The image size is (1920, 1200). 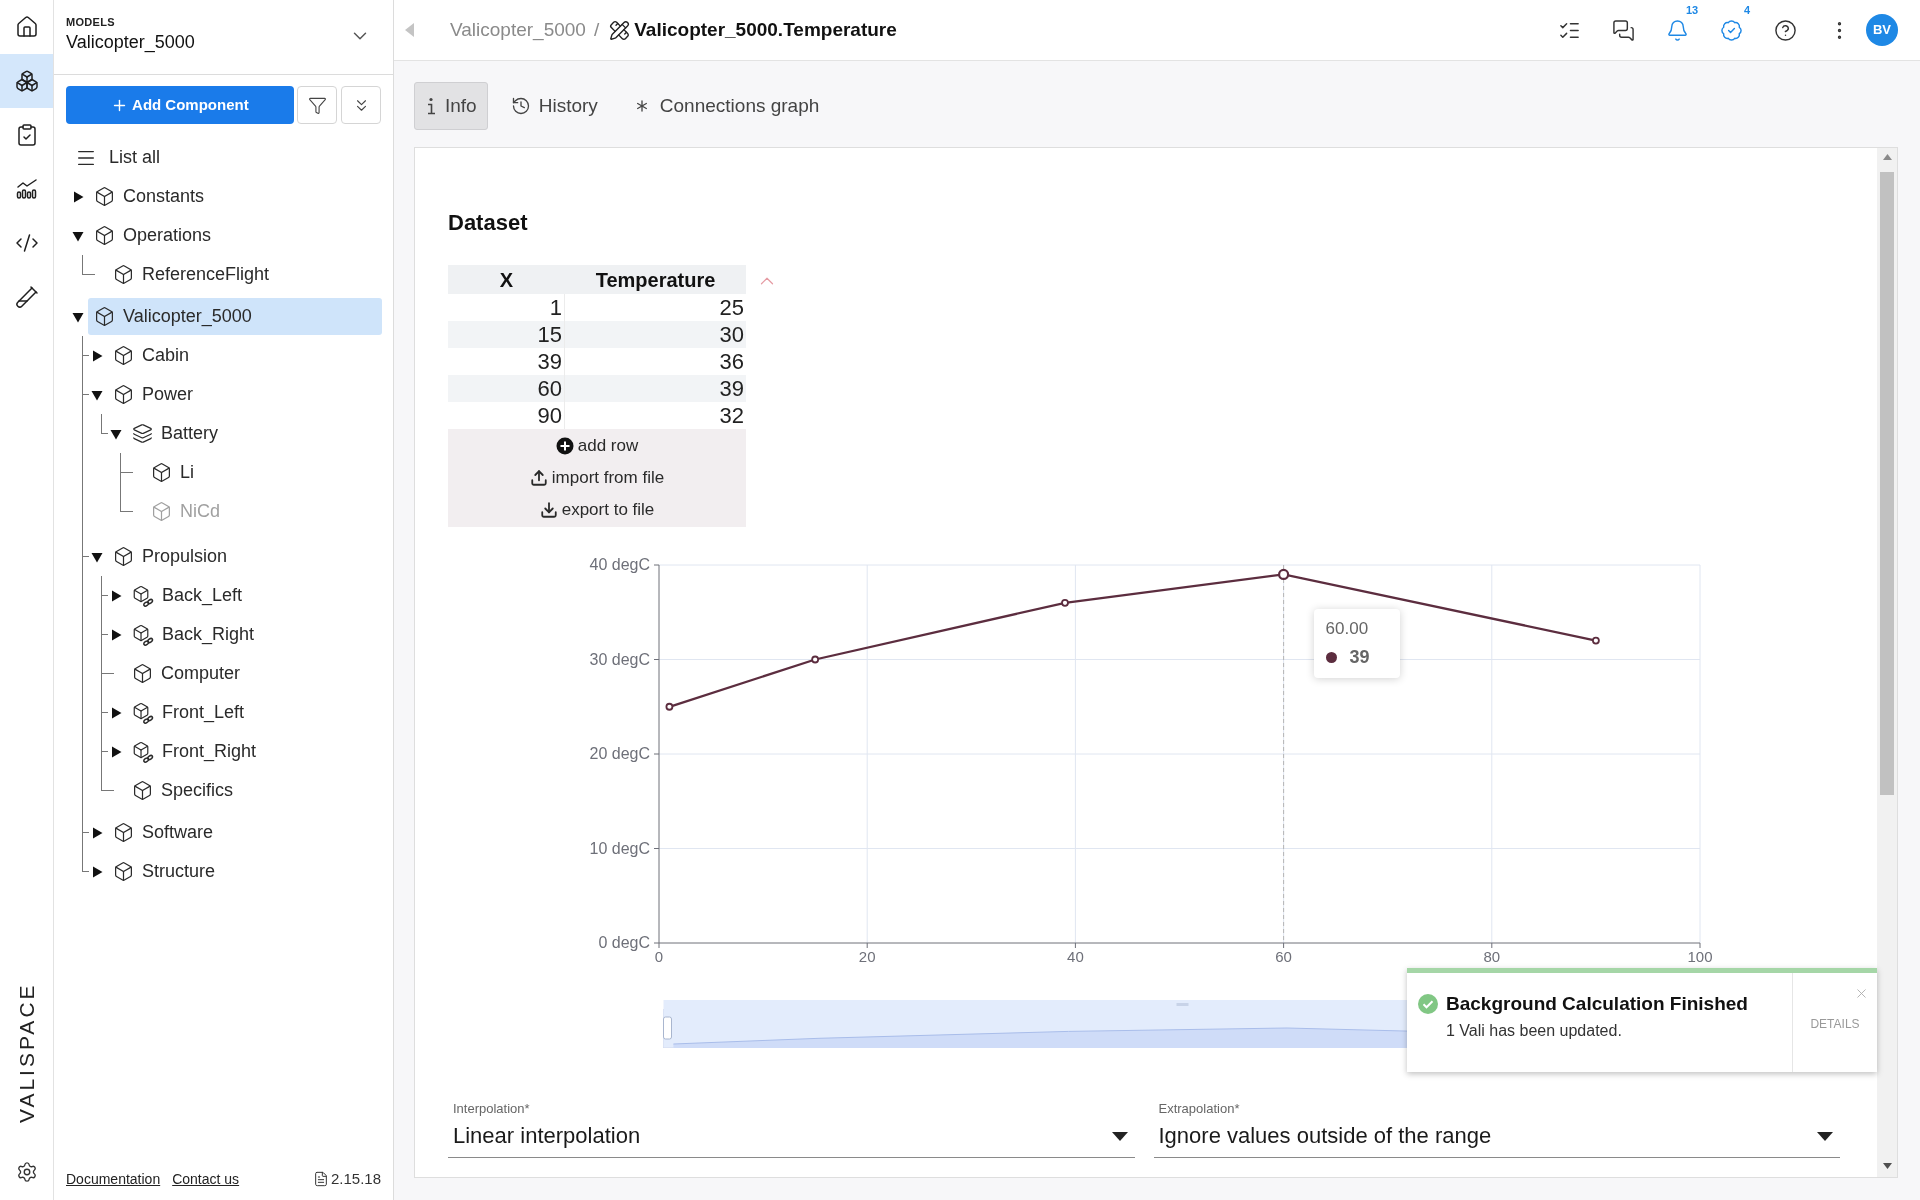 I want to click on field-label: Extrapolation*, so click(x=1199, y=1109).